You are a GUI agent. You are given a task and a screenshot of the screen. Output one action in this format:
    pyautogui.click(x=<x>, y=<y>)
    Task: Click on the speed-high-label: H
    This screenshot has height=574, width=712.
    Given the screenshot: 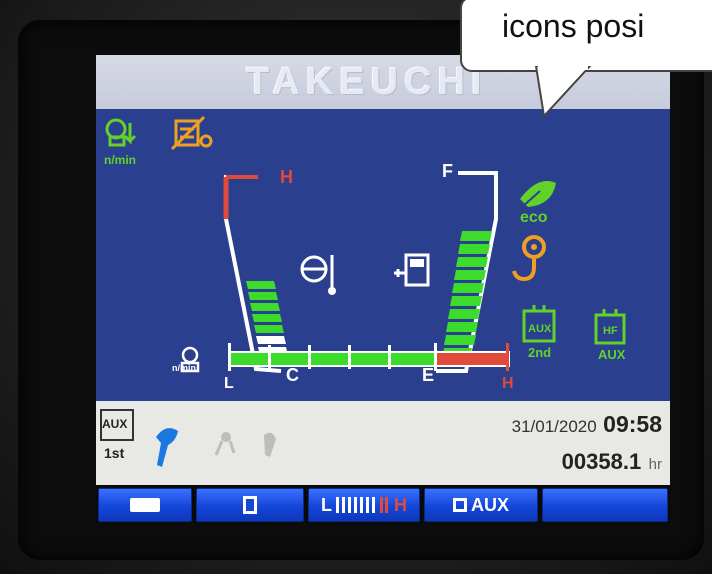 What is the action you would take?
    pyautogui.click(x=400, y=504)
    